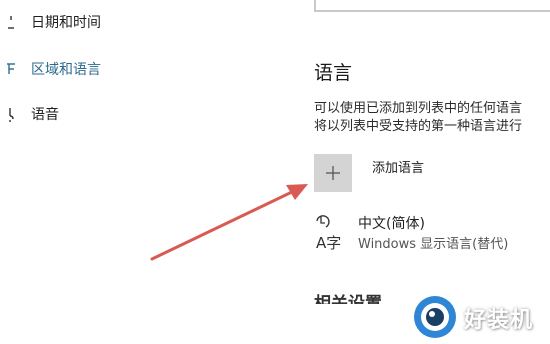  What do you see at coordinates (11, 69) in the screenshot?
I see `region-icon` at bounding box center [11, 69].